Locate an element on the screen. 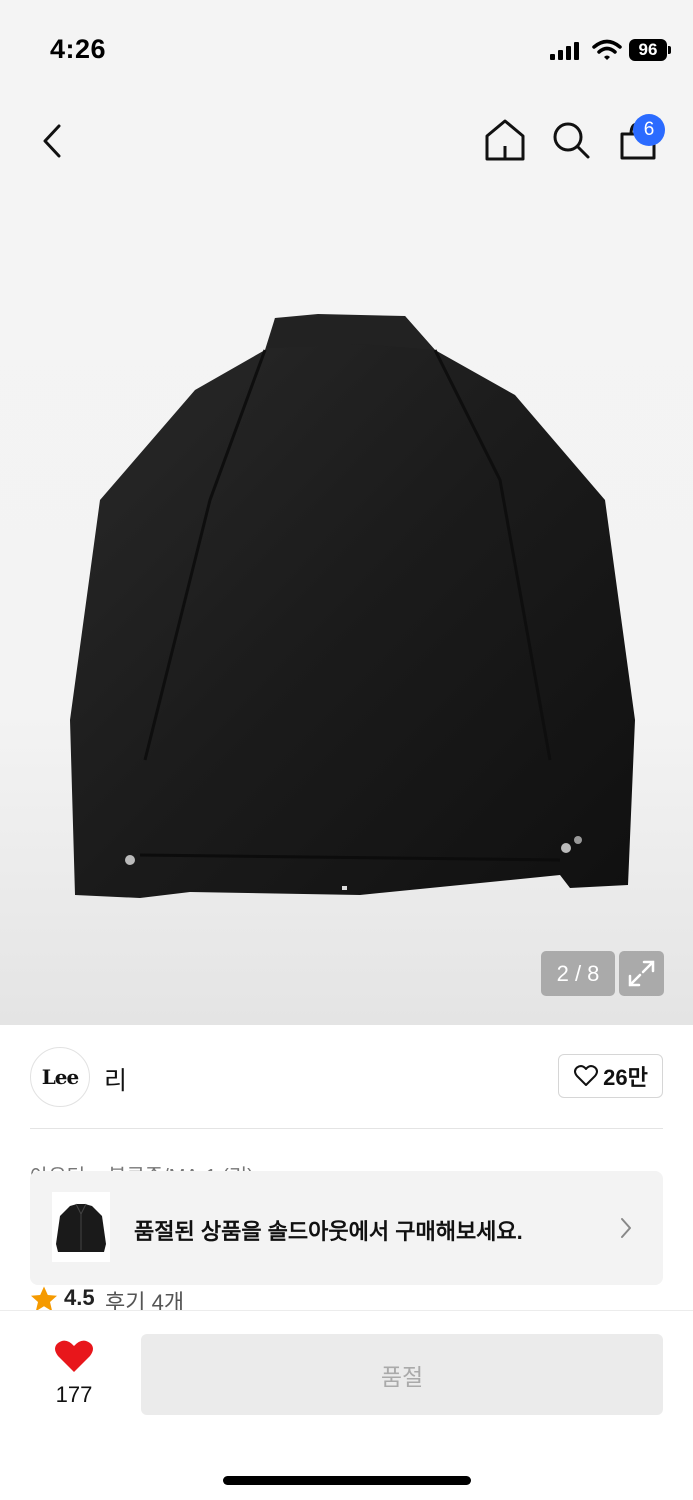 This screenshot has height=1500, width=693. search-button is located at coordinates (571, 140).